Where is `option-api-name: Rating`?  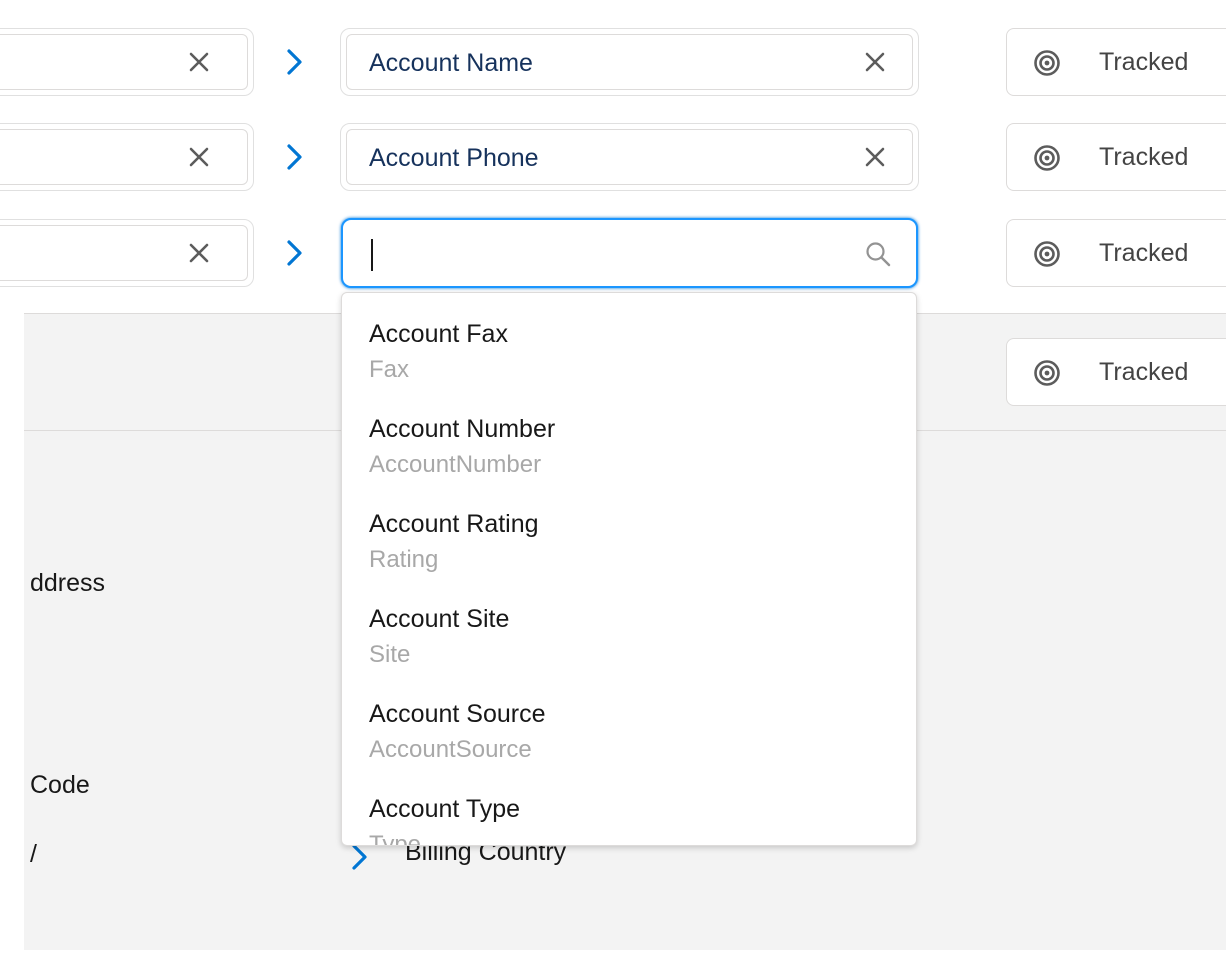
option-api-name: Rating is located at coordinates (404, 559).